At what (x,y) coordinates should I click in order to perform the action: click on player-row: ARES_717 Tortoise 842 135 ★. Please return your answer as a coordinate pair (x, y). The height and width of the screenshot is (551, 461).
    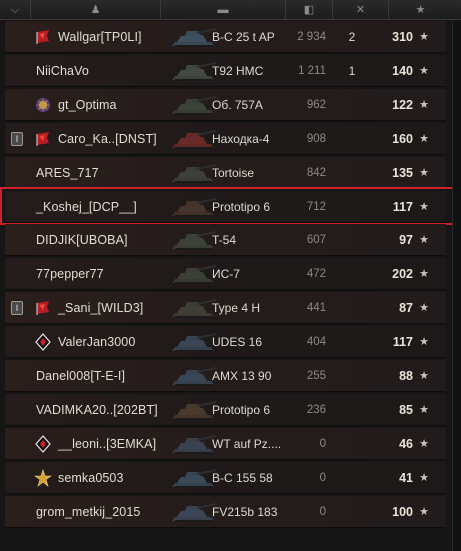
    Looking at the image, I should click on (225, 172).